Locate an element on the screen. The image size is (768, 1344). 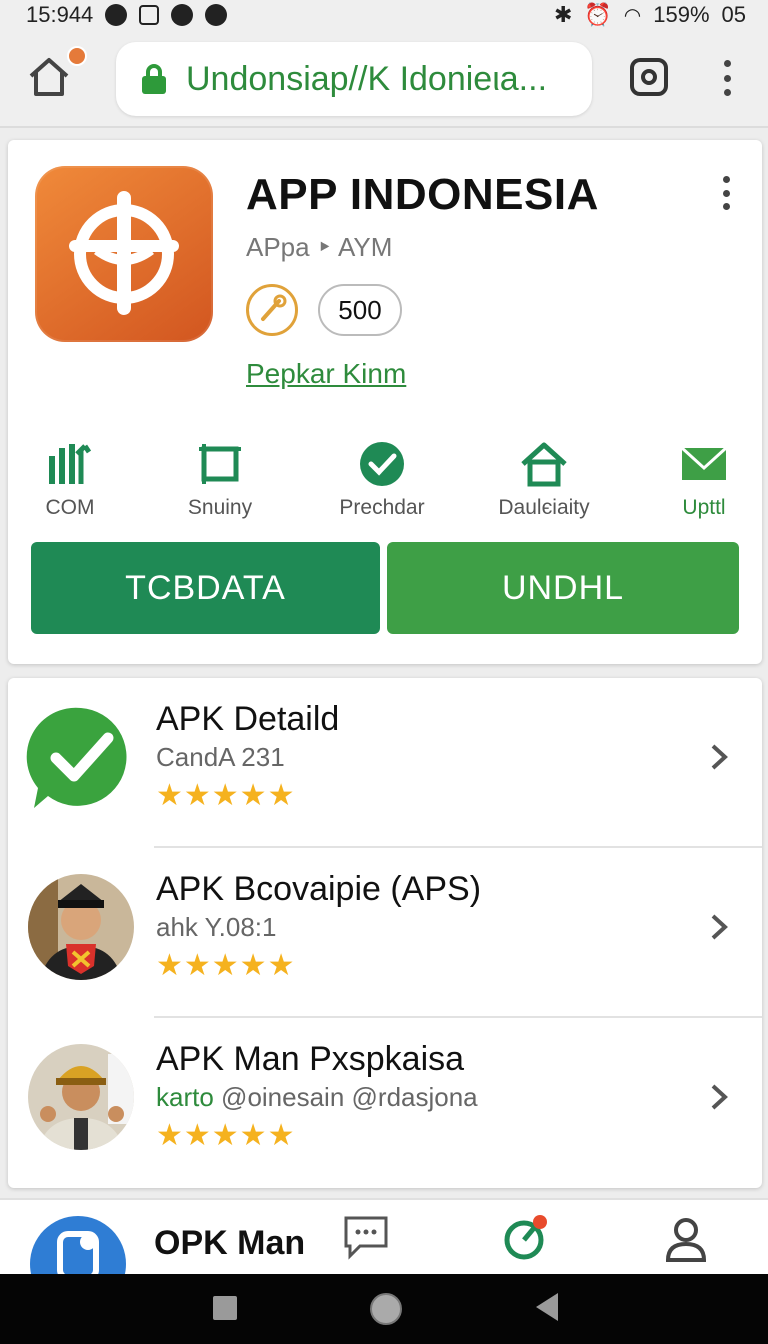
list-item: APK Detaild CandA 231 ★★★★★ is located at coordinates (385, 763).